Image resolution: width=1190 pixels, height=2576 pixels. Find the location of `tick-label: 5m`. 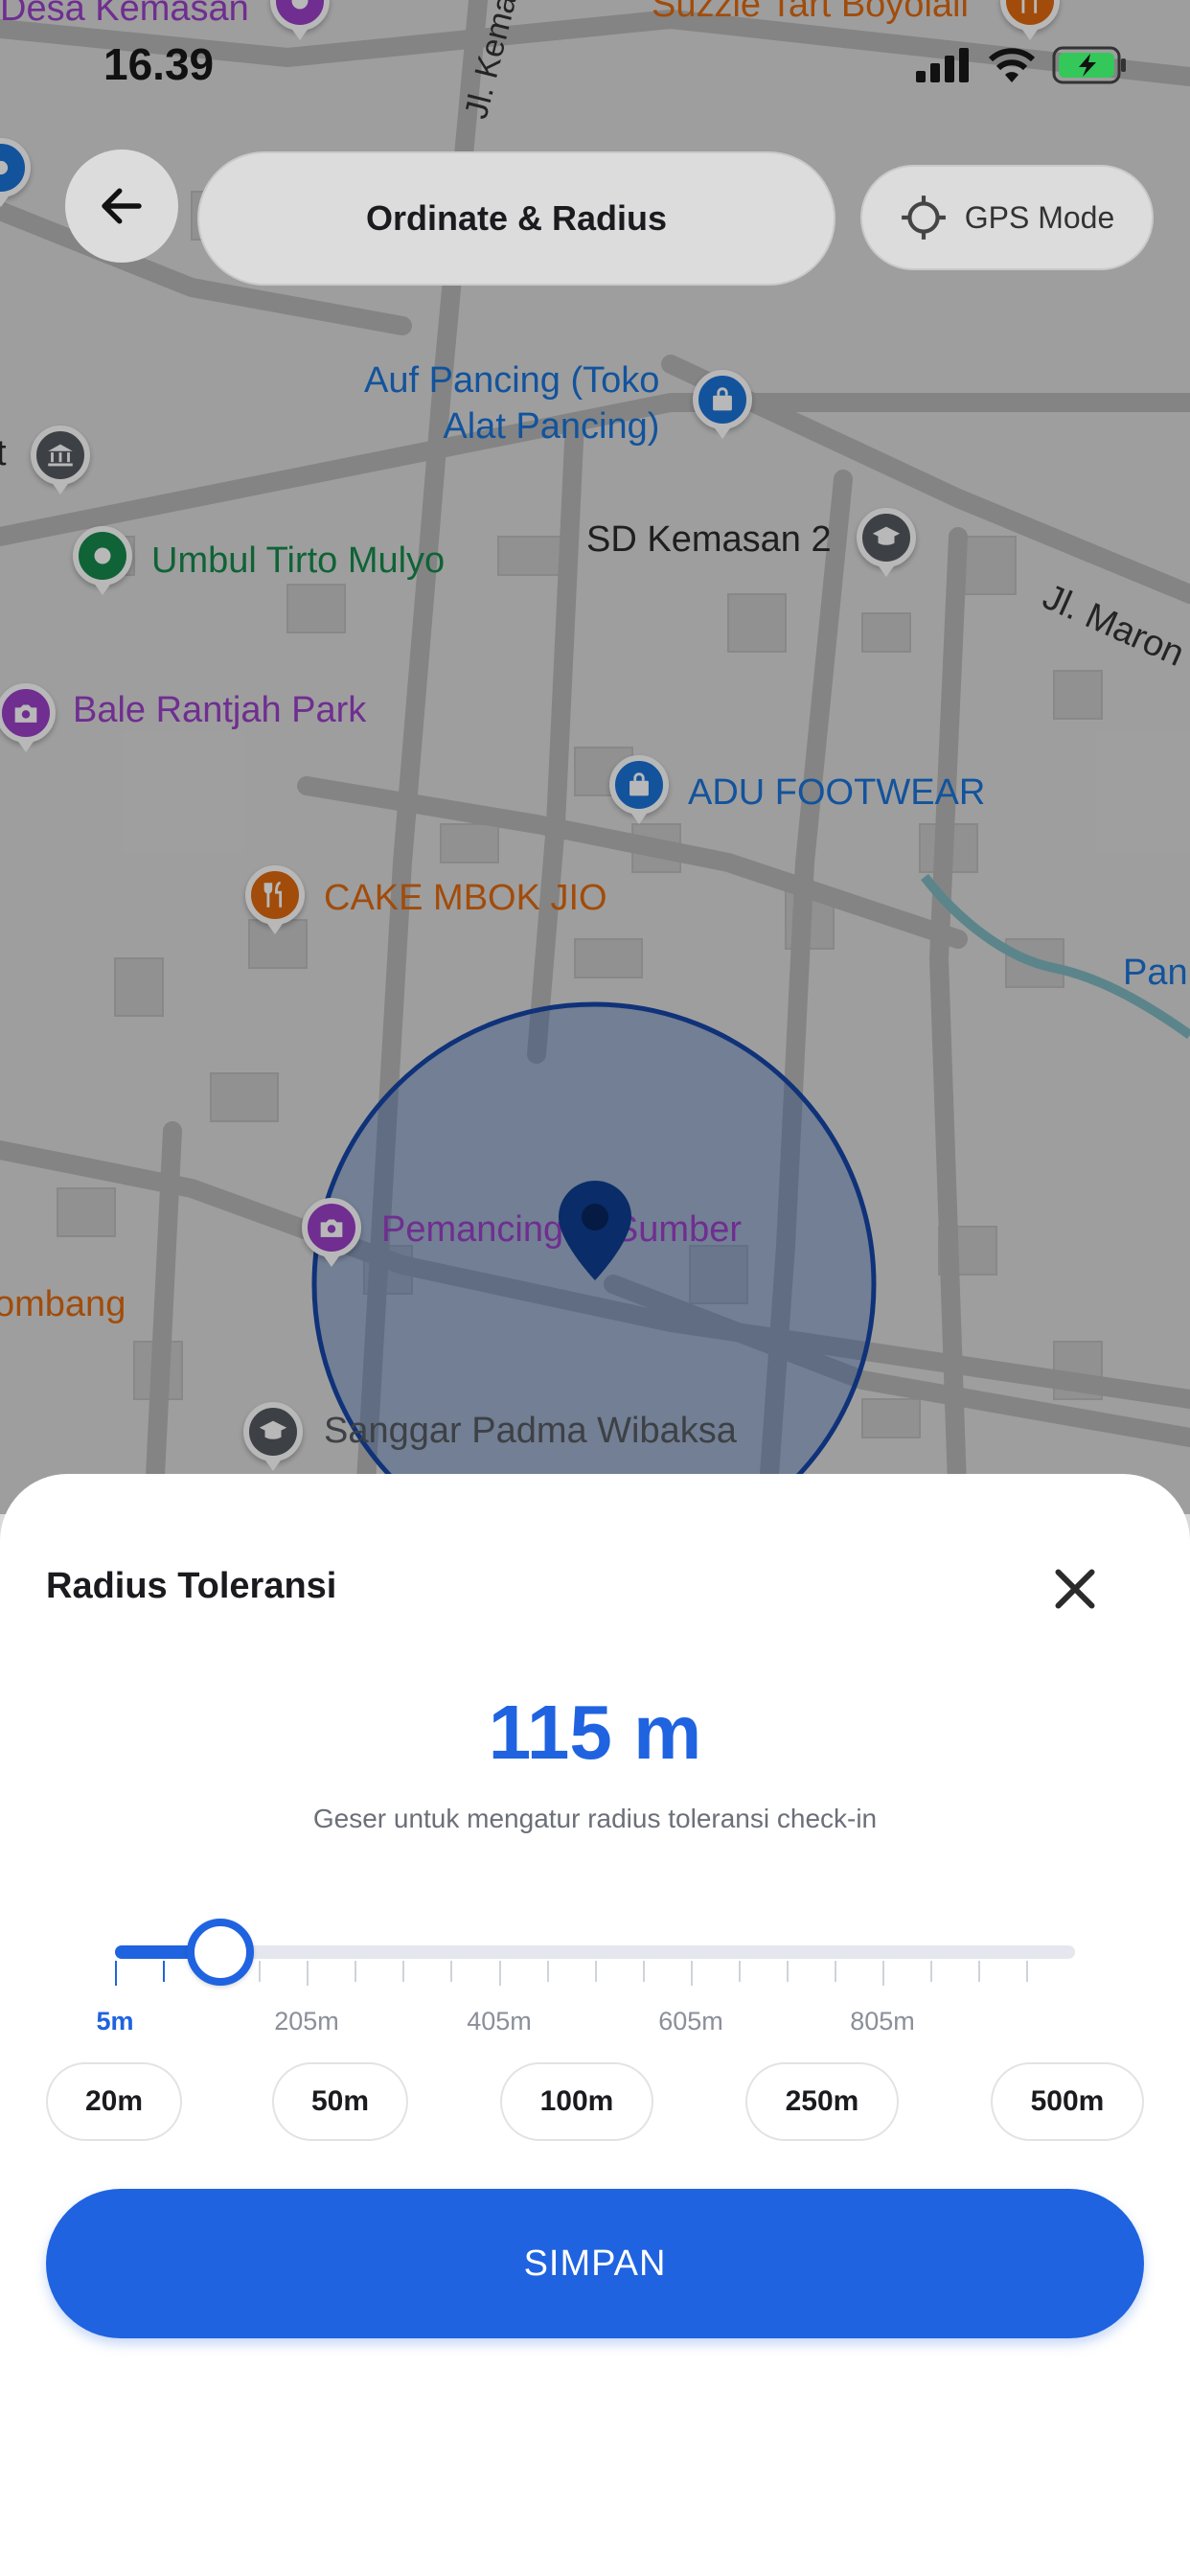

tick-label: 5m is located at coordinates (115, 2021).